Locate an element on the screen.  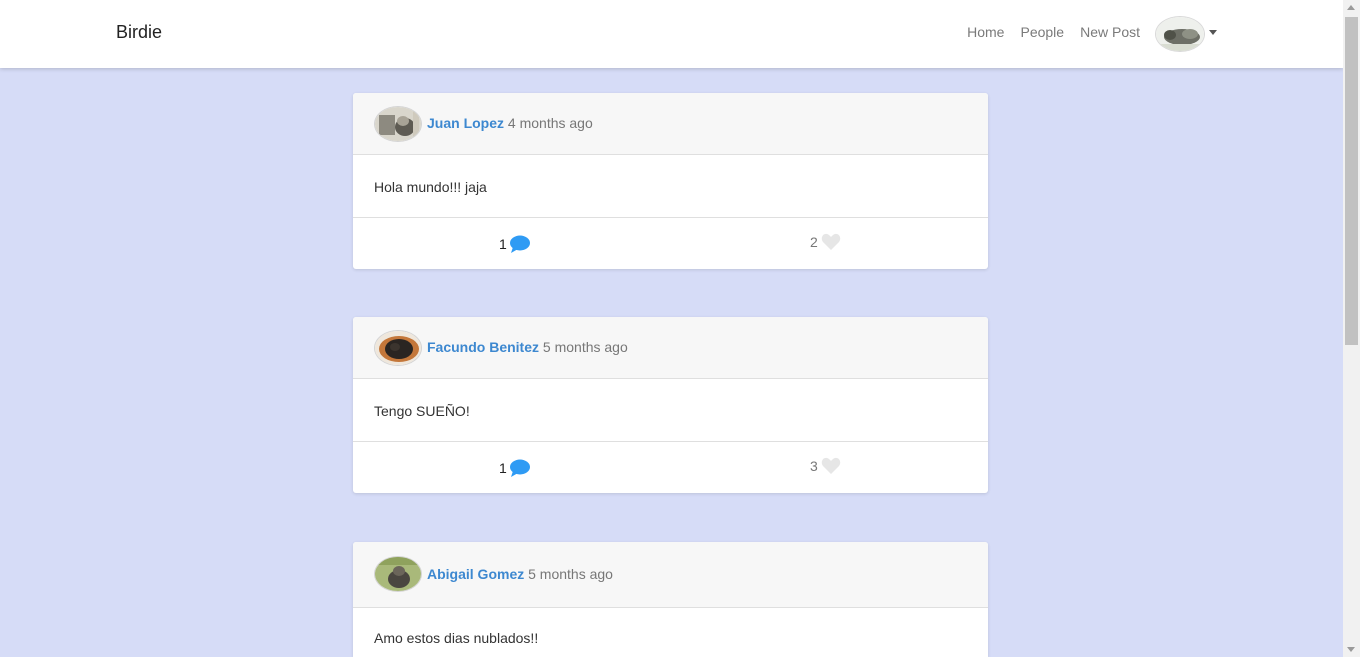
scroll-thumb is located at coordinates (1351, 181).